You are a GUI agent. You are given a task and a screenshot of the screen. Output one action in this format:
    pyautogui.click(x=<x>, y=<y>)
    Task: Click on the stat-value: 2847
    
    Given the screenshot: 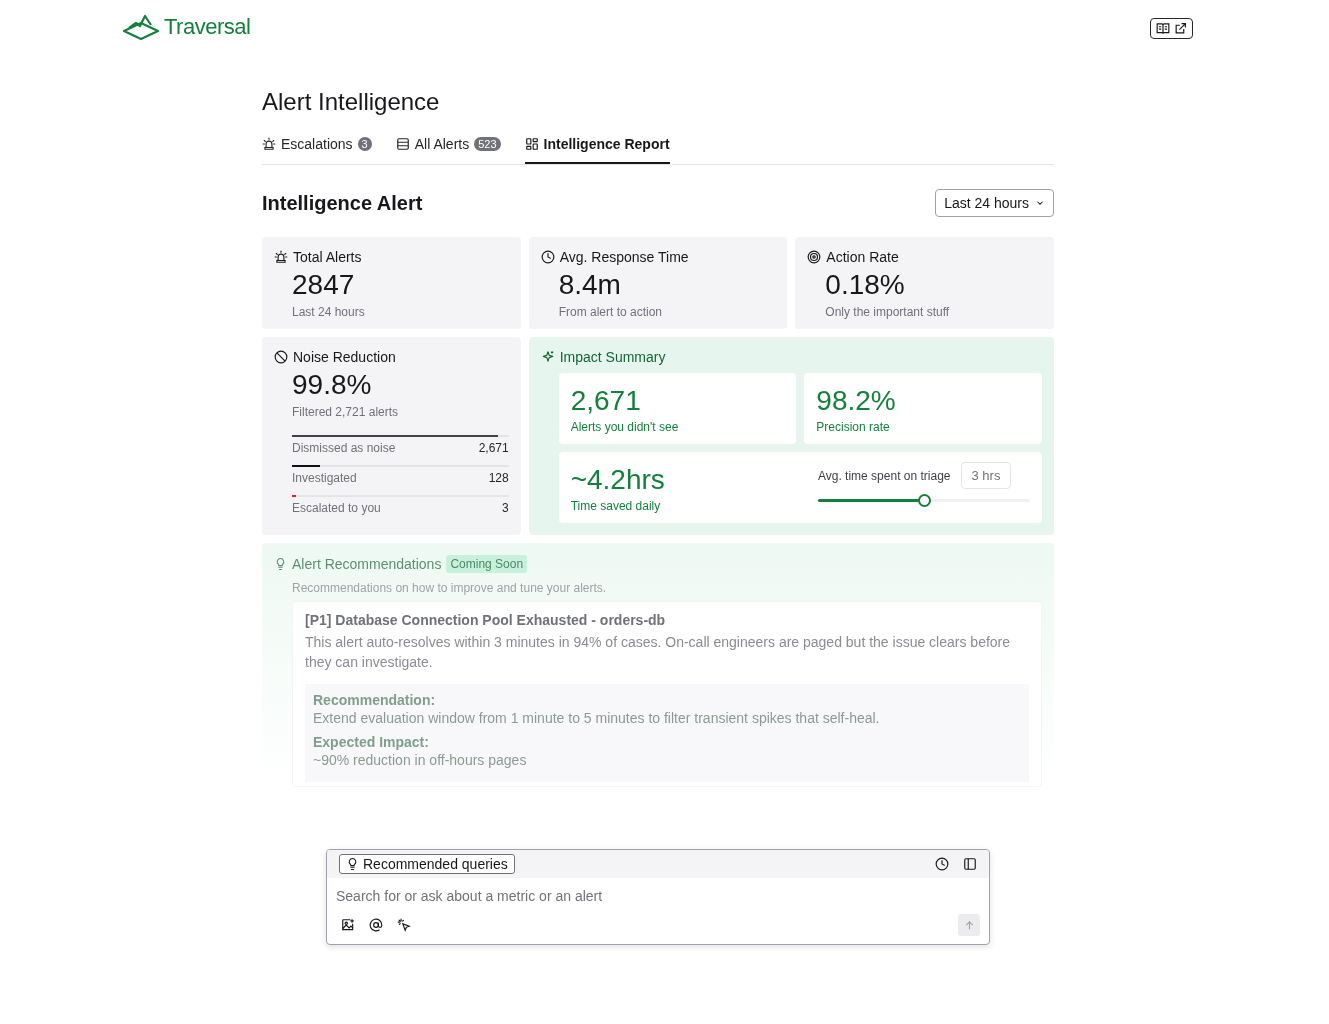 What is the action you would take?
    pyautogui.click(x=324, y=285)
    